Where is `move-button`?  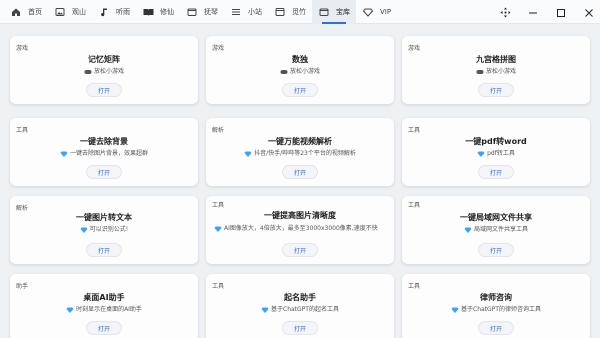 move-button is located at coordinates (505, 12).